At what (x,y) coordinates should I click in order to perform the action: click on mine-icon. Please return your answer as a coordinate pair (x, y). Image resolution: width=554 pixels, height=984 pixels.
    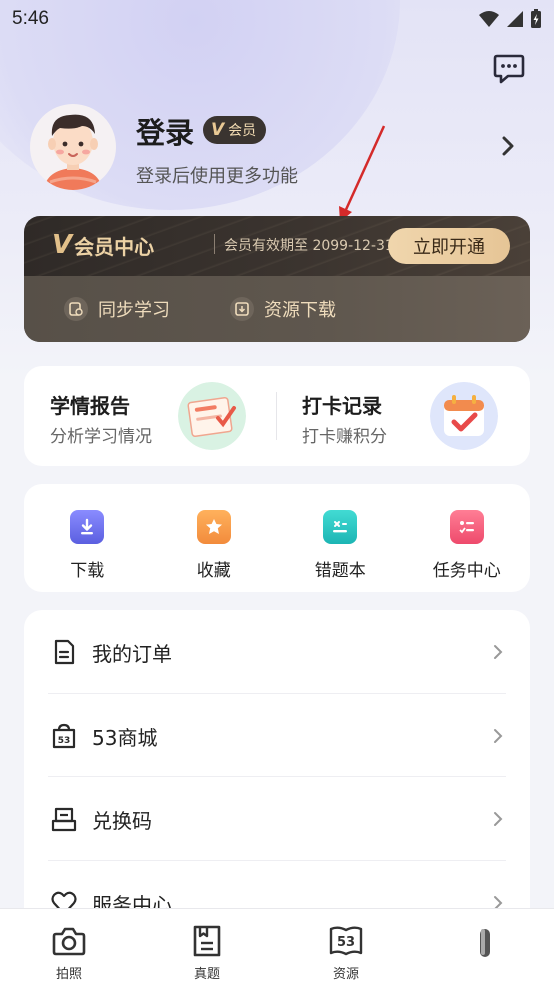
    Looking at the image, I should click on (485, 943).